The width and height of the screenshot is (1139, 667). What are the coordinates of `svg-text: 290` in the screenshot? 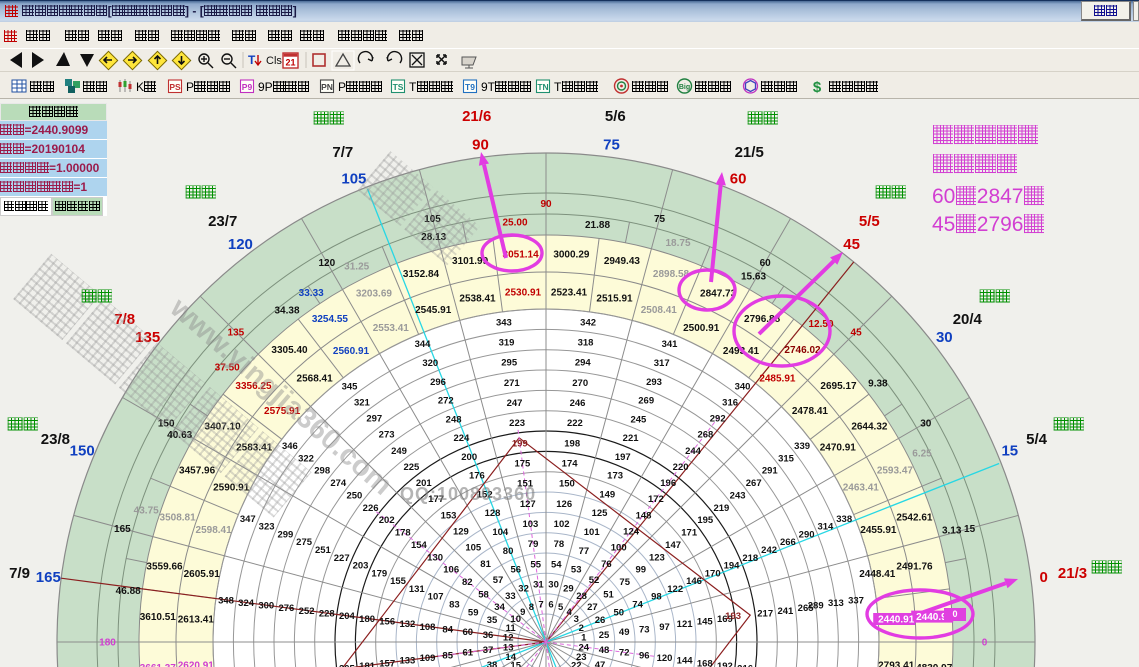 It's located at (807, 535).